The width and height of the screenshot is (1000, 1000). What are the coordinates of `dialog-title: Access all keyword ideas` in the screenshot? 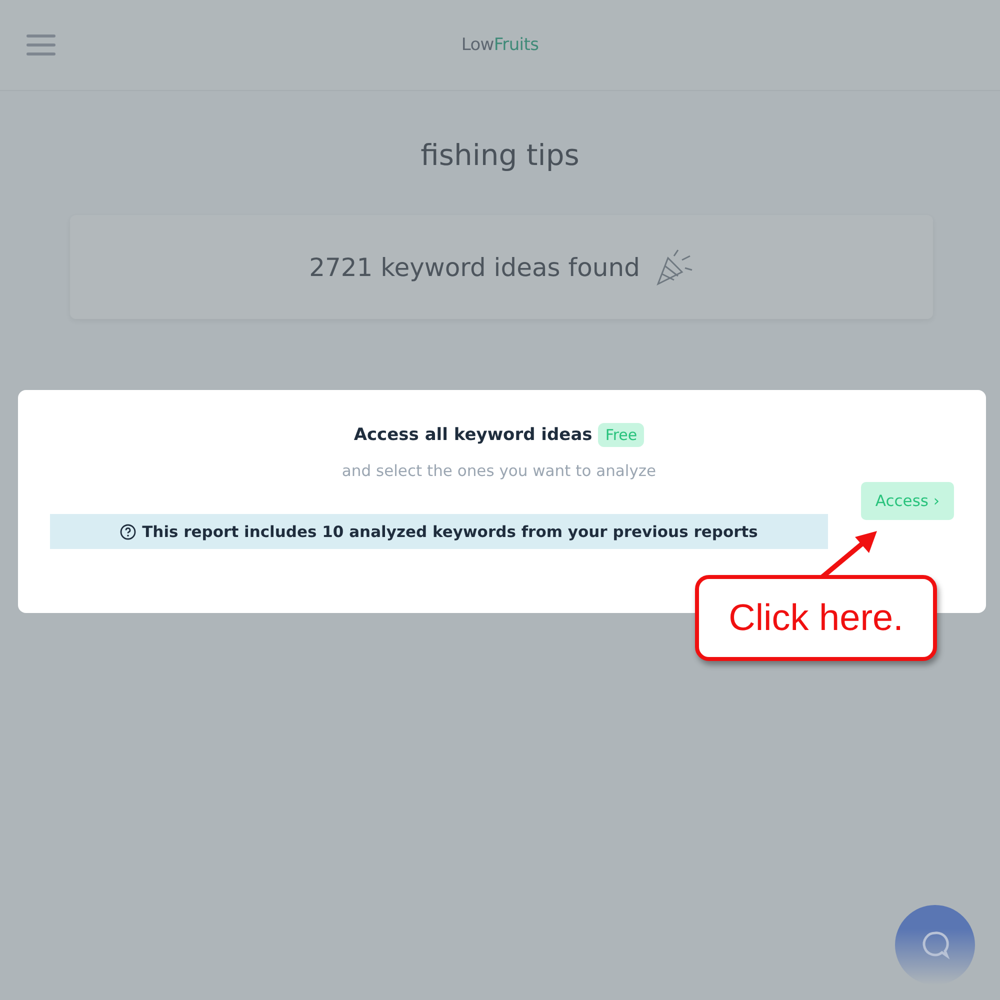 It's located at (473, 435).